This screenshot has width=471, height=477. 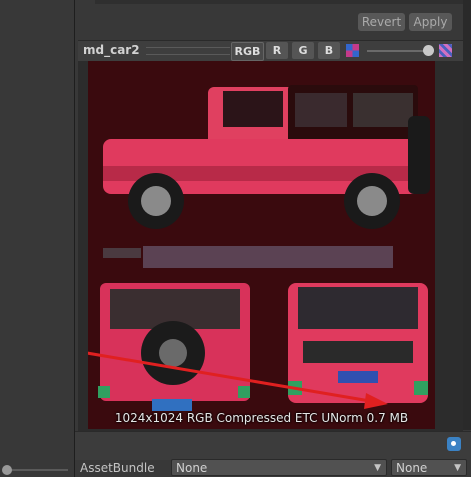 What do you see at coordinates (358, 343) in the screenshot?
I see `car-front-view` at bounding box center [358, 343].